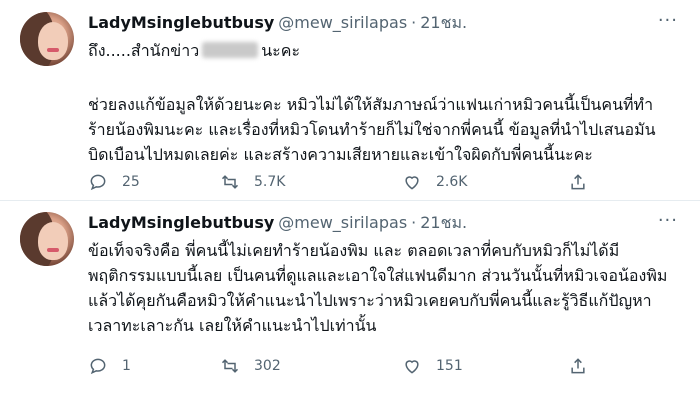 The width and height of the screenshot is (700, 400). Describe the element at coordinates (270, 182) in the screenshot. I see `retweet-count: 5.7K` at that location.